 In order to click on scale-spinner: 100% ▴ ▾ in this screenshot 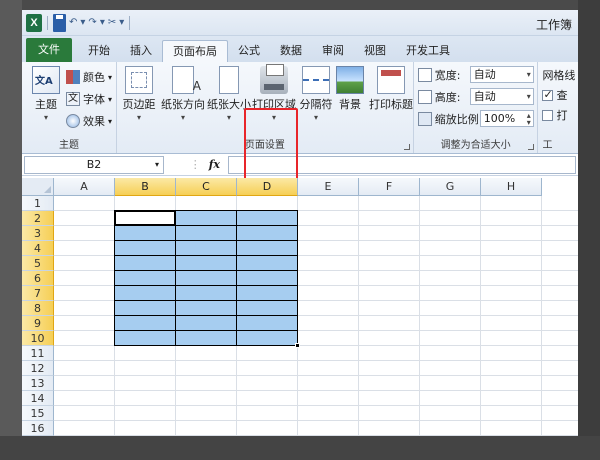, I will do `click(506, 118)`.